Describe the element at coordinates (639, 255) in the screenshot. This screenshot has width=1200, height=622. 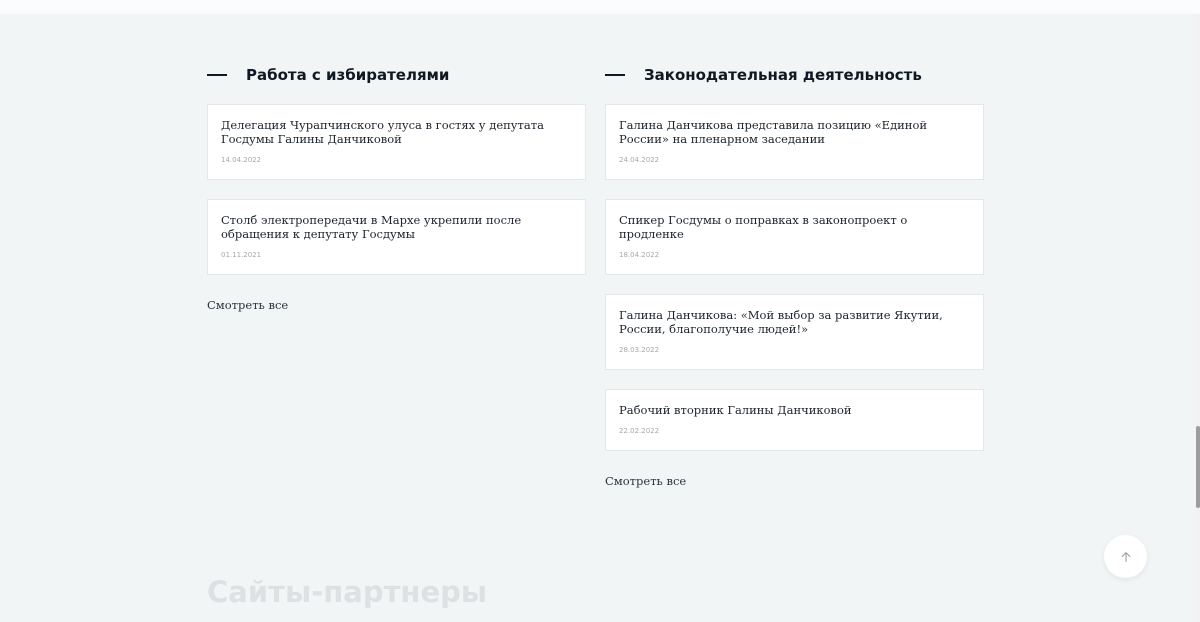
I see `news-card-date: 18.04.2022` at that location.